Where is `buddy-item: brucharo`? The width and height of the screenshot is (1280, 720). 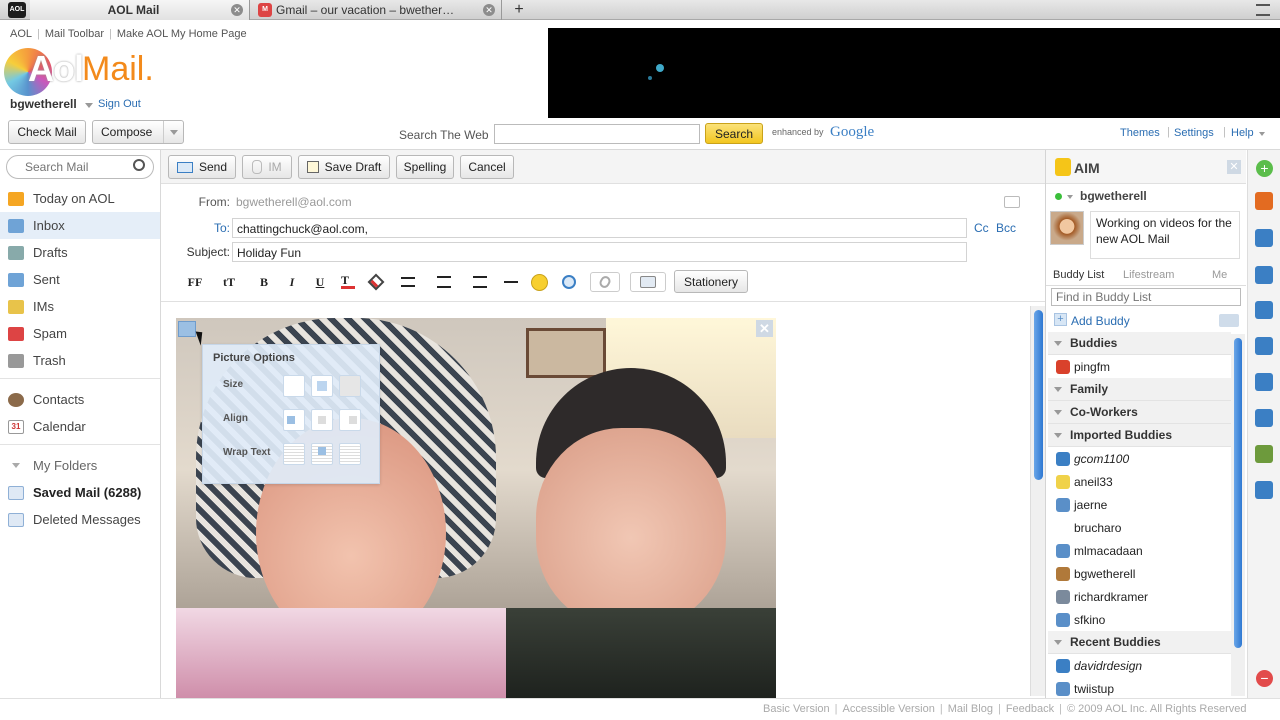 buddy-item: brucharo is located at coordinates (1140, 527).